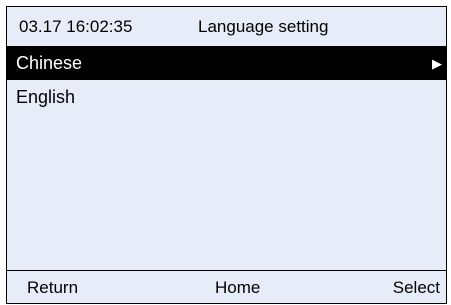 The image size is (451, 305). Describe the element at coordinates (49, 63) in the screenshot. I see `menu-item-label: Chinese` at that location.